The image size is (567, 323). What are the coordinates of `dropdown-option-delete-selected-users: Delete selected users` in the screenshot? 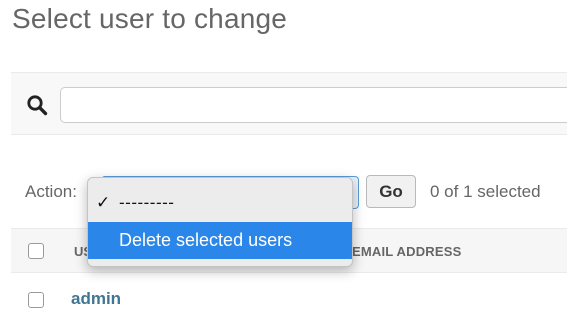 It's located at (220, 240).